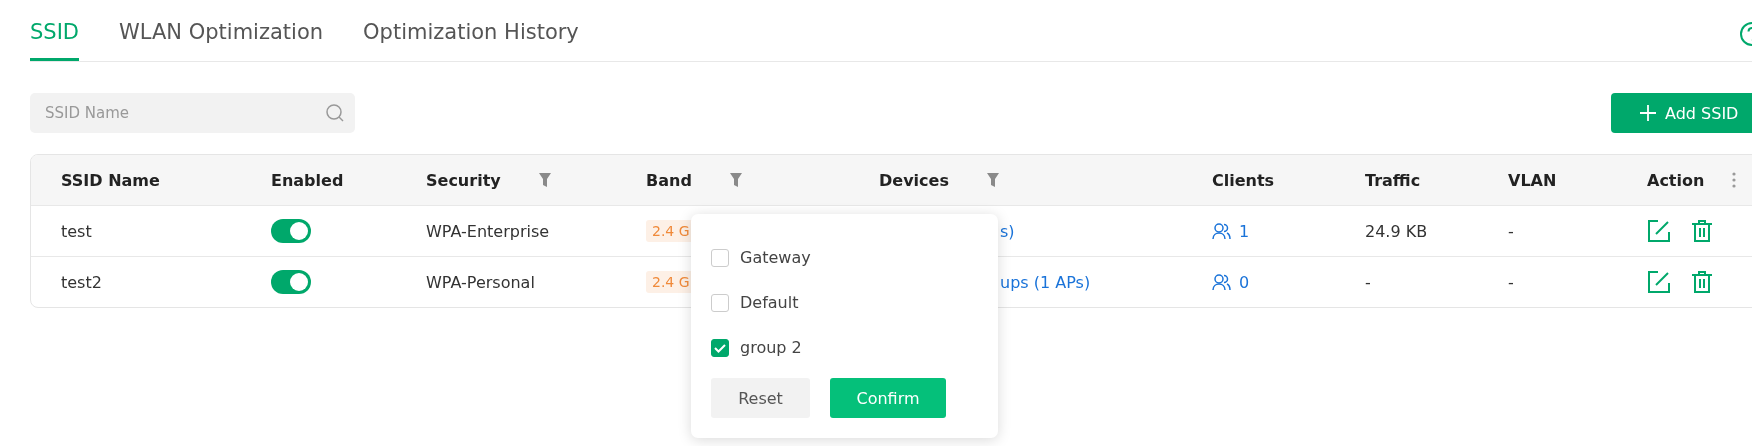 This screenshot has height=446, width=1752. Describe the element at coordinates (769, 302) in the screenshot. I see `option-label: Default` at that location.